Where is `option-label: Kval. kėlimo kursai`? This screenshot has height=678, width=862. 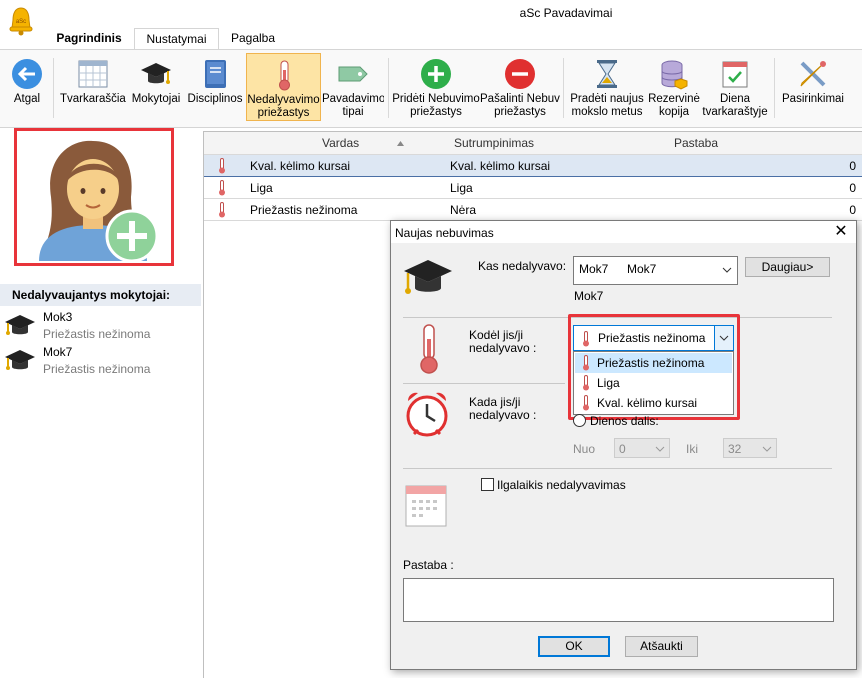
option-label: Kval. kėlimo kursai is located at coordinates (647, 403).